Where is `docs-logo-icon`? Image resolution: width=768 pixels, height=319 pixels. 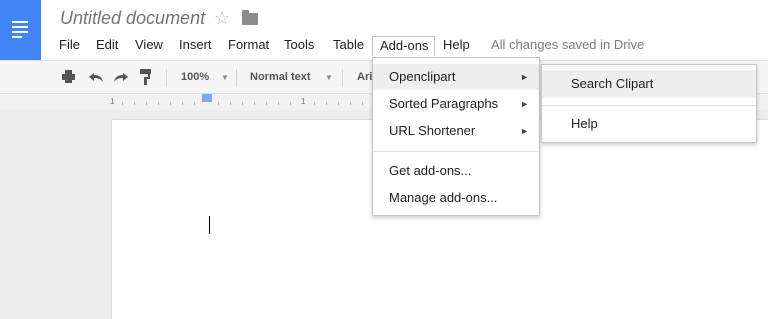 docs-logo-icon is located at coordinates (20, 30).